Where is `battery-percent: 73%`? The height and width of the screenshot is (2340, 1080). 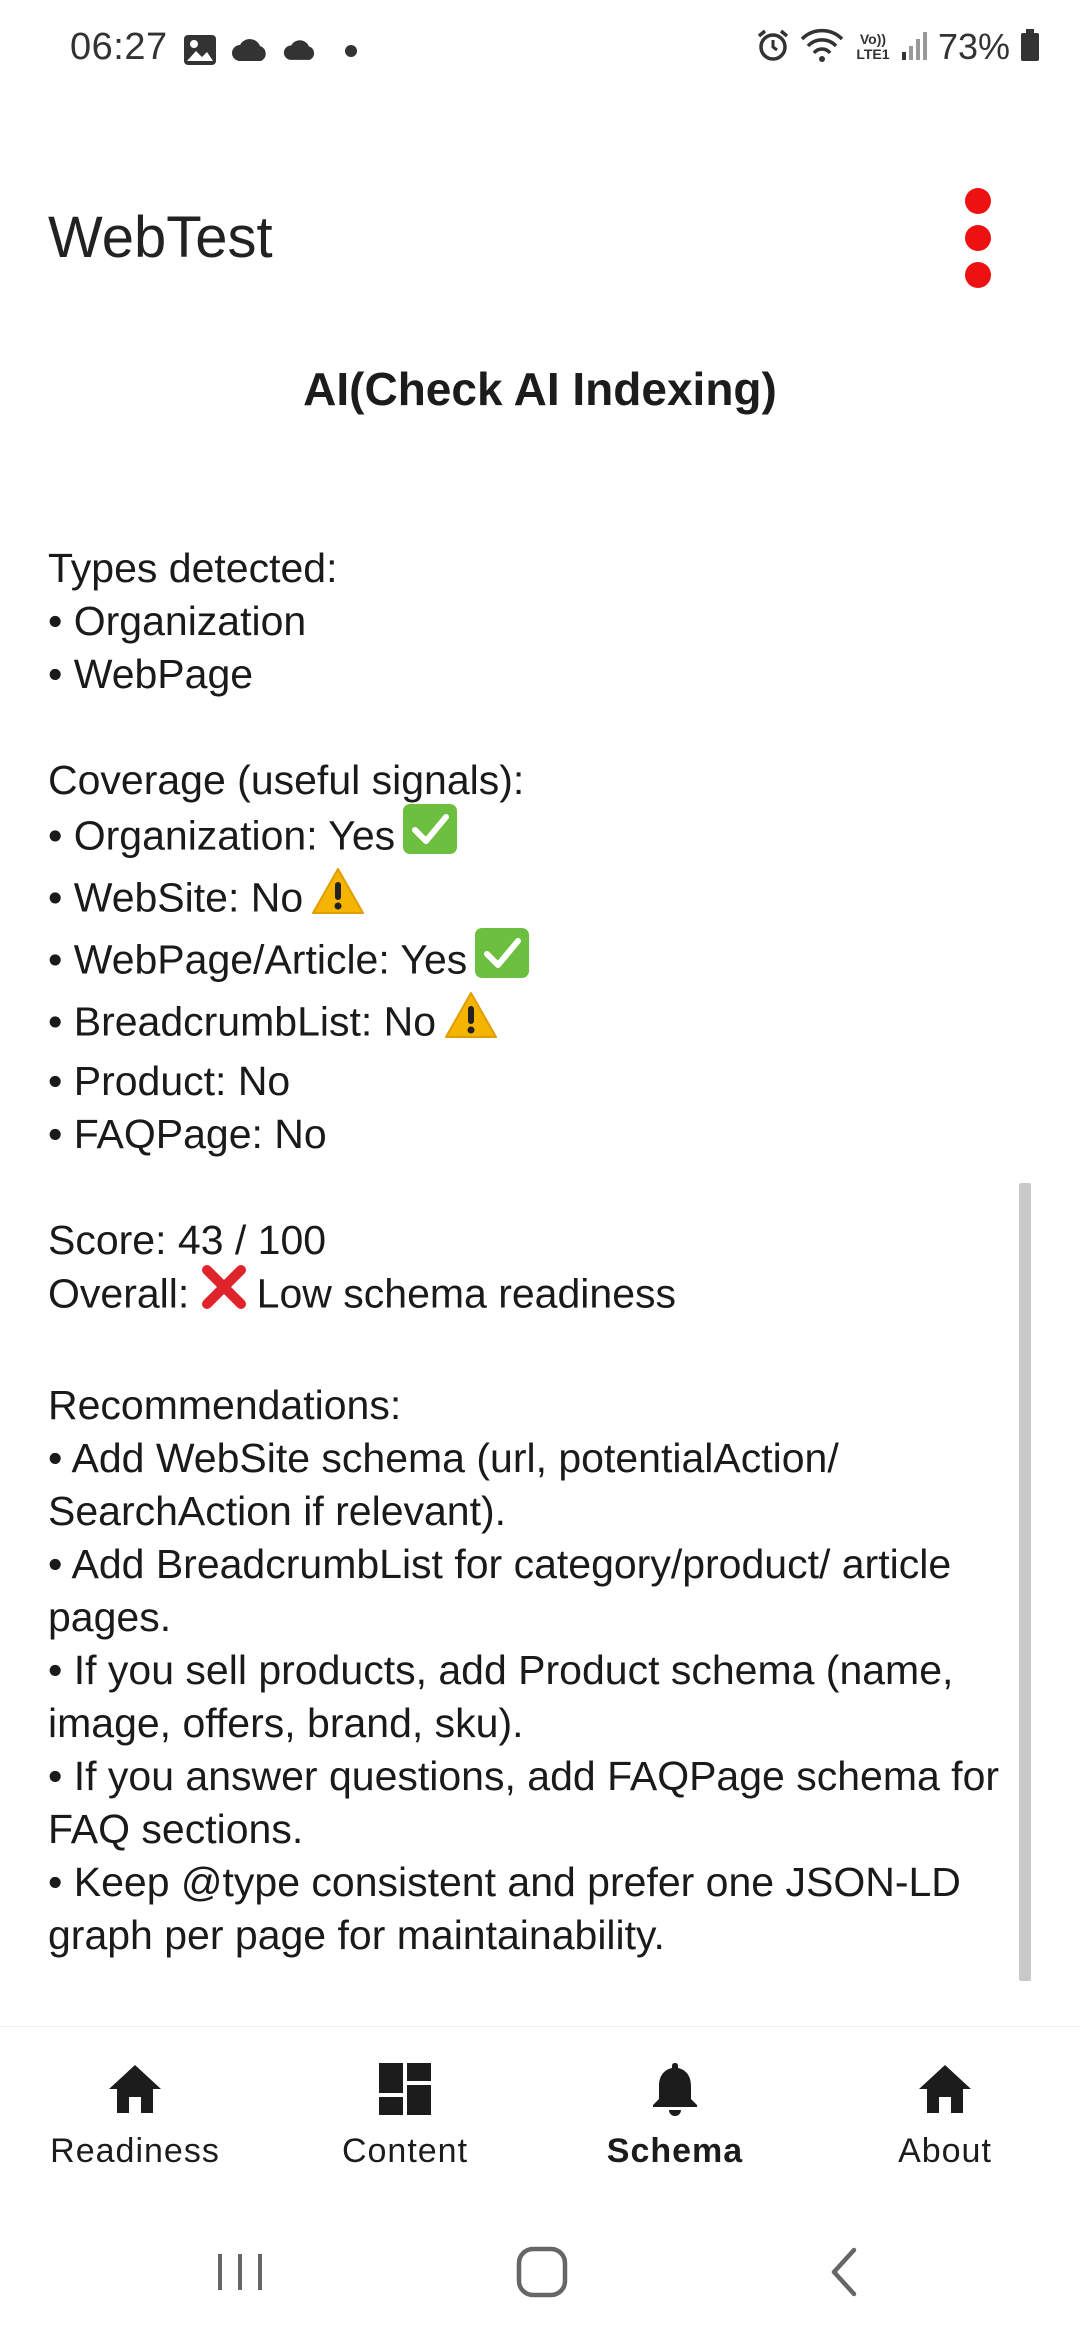 battery-percent: 73% is located at coordinates (973, 46).